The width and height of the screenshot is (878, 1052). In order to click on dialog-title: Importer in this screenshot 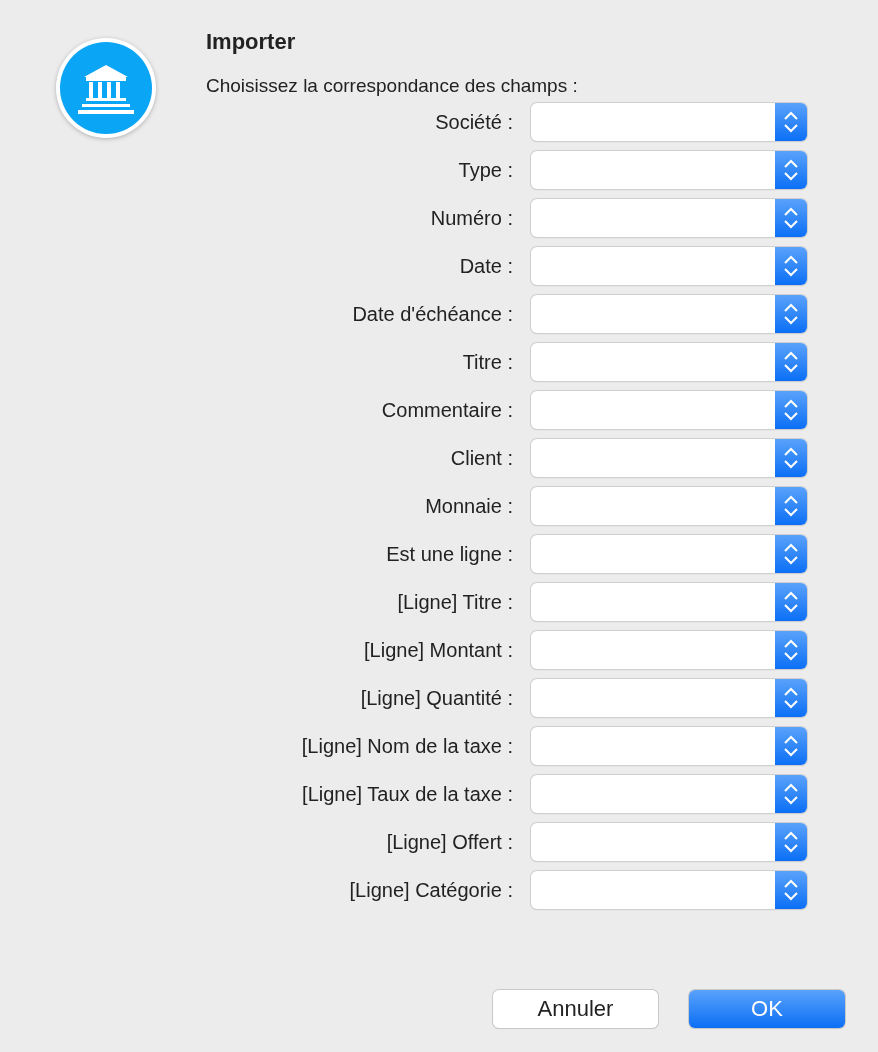, I will do `click(251, 42)`.